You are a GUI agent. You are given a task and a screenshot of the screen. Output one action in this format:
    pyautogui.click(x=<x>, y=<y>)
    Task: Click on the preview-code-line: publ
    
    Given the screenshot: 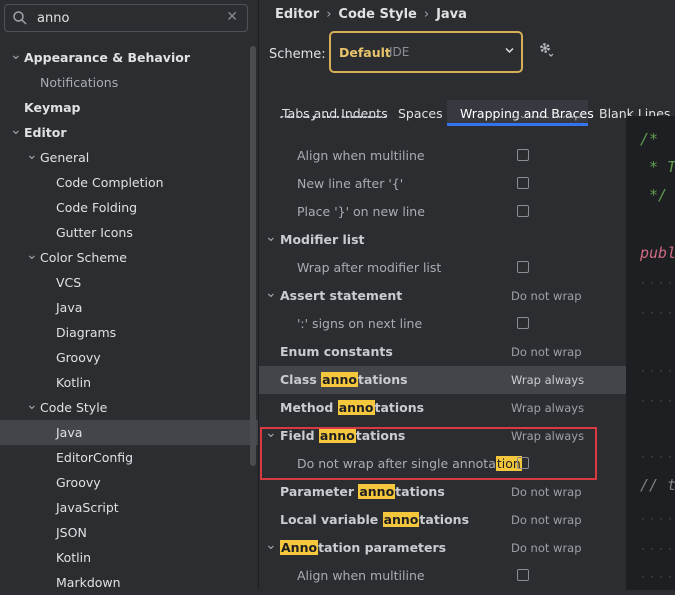 What is the action you would take?
    pyautogui.click(x=657, y=253)
    